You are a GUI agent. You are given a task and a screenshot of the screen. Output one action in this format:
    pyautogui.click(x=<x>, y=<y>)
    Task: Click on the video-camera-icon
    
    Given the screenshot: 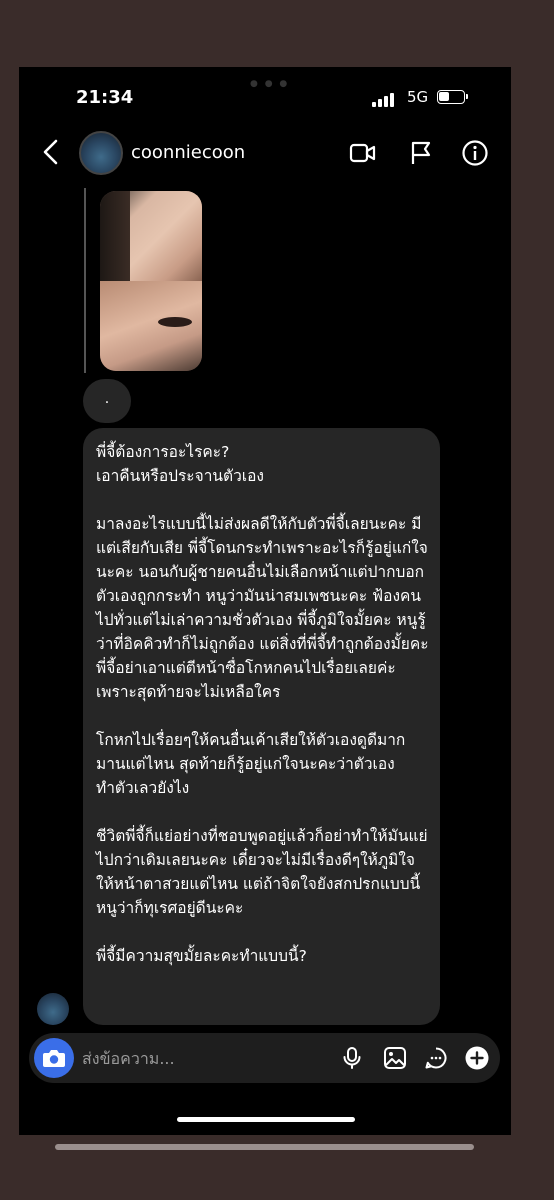 What is the action you would take?
    pyautogui.click(x=363, y=153)
    